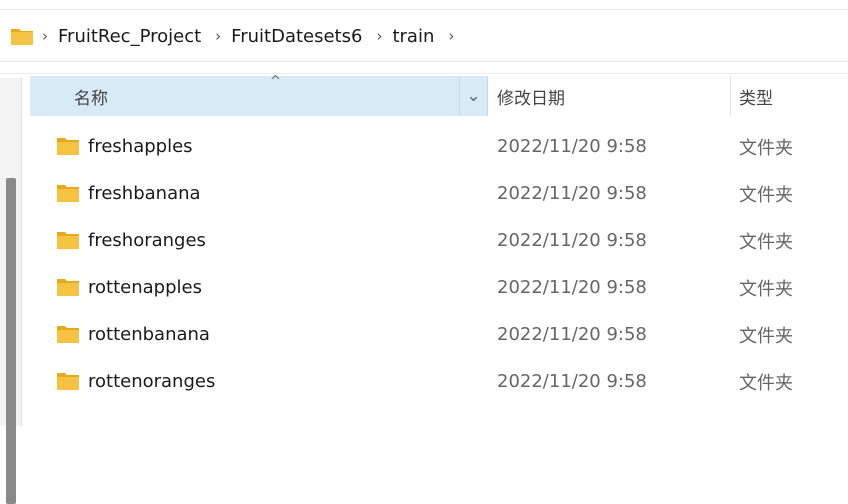 This screenshot has width=848, height=504. I want to click on file-name: rottenapples, so click(145, 287).